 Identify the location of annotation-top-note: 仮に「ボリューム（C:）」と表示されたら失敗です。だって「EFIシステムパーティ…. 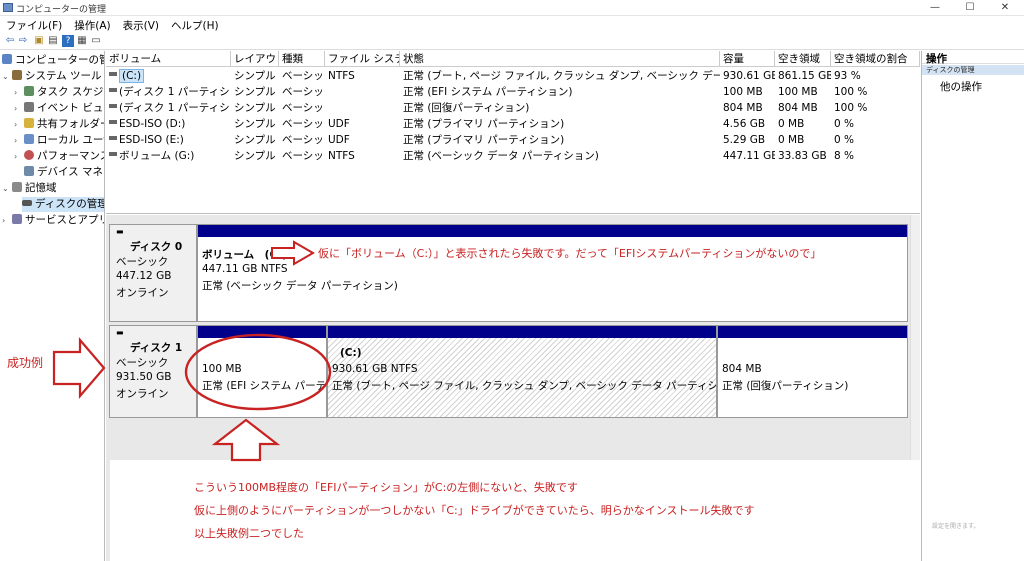
(570, 253).